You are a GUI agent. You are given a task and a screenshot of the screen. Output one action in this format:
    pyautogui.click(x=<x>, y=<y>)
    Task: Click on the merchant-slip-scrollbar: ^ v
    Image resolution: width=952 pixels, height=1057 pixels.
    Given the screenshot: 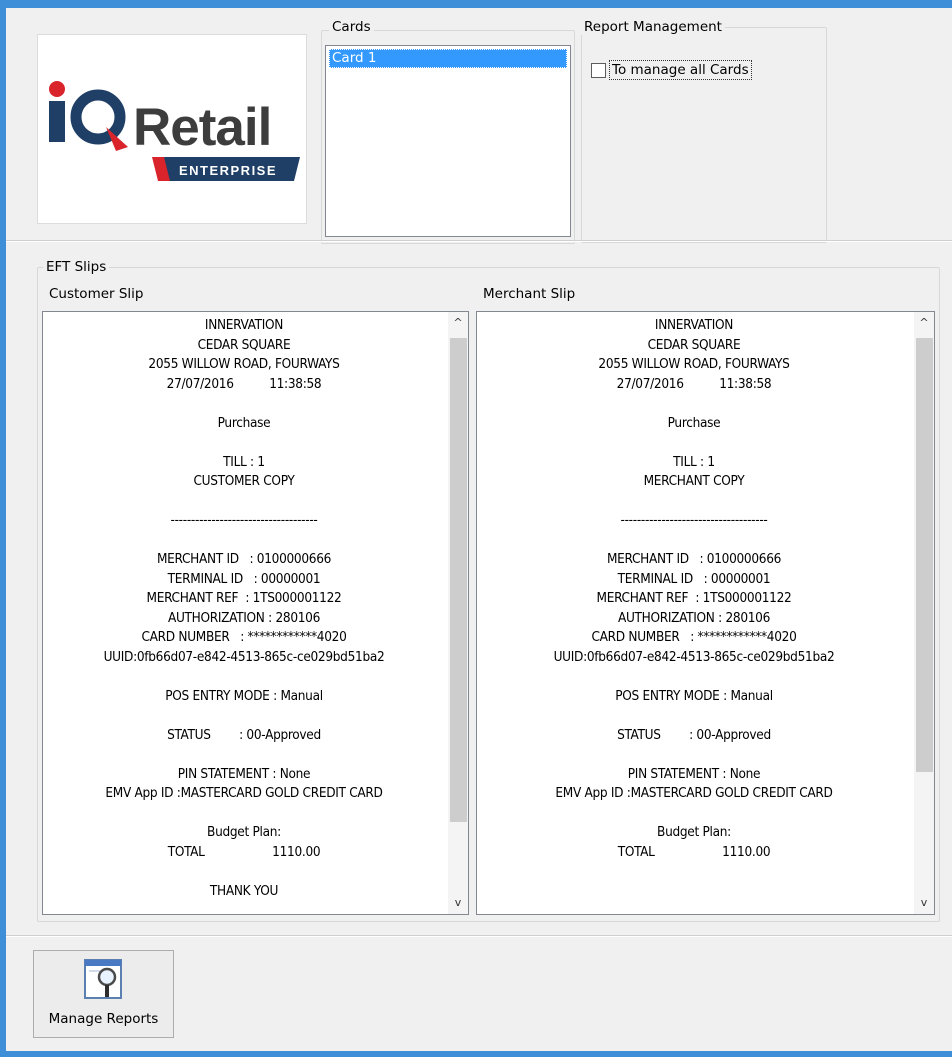 What is the action you would take?
    pyautogui.click(x=924, y=613)
    